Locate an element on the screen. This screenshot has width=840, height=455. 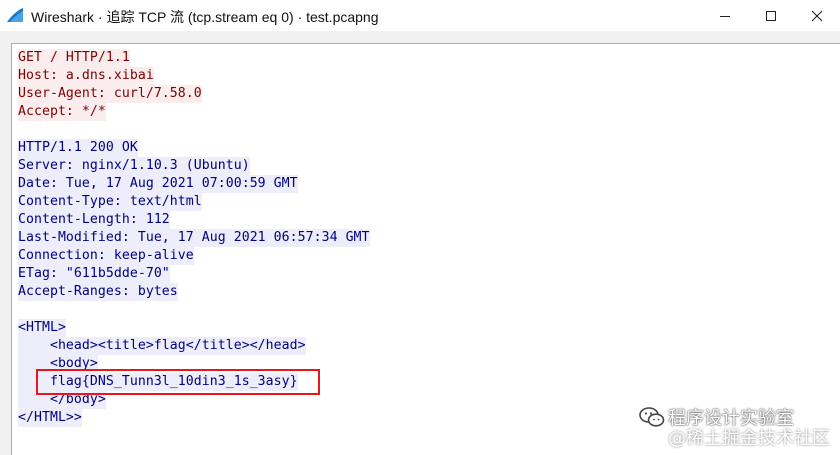
client-line: GET / HTTP/1.1 is located at coordinates (74, 58).